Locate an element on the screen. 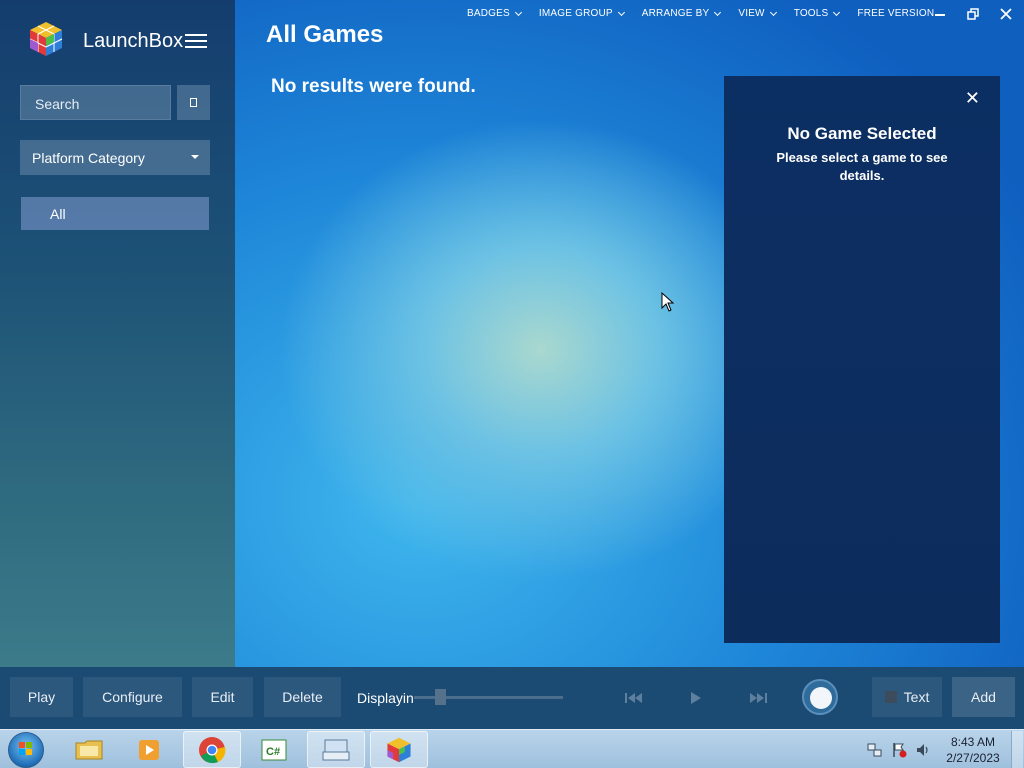 Image resolution: width=1024 pixels, height=768 pixels. csharp-editor-taskbar-button: C# is located at coordinates (274, 749).